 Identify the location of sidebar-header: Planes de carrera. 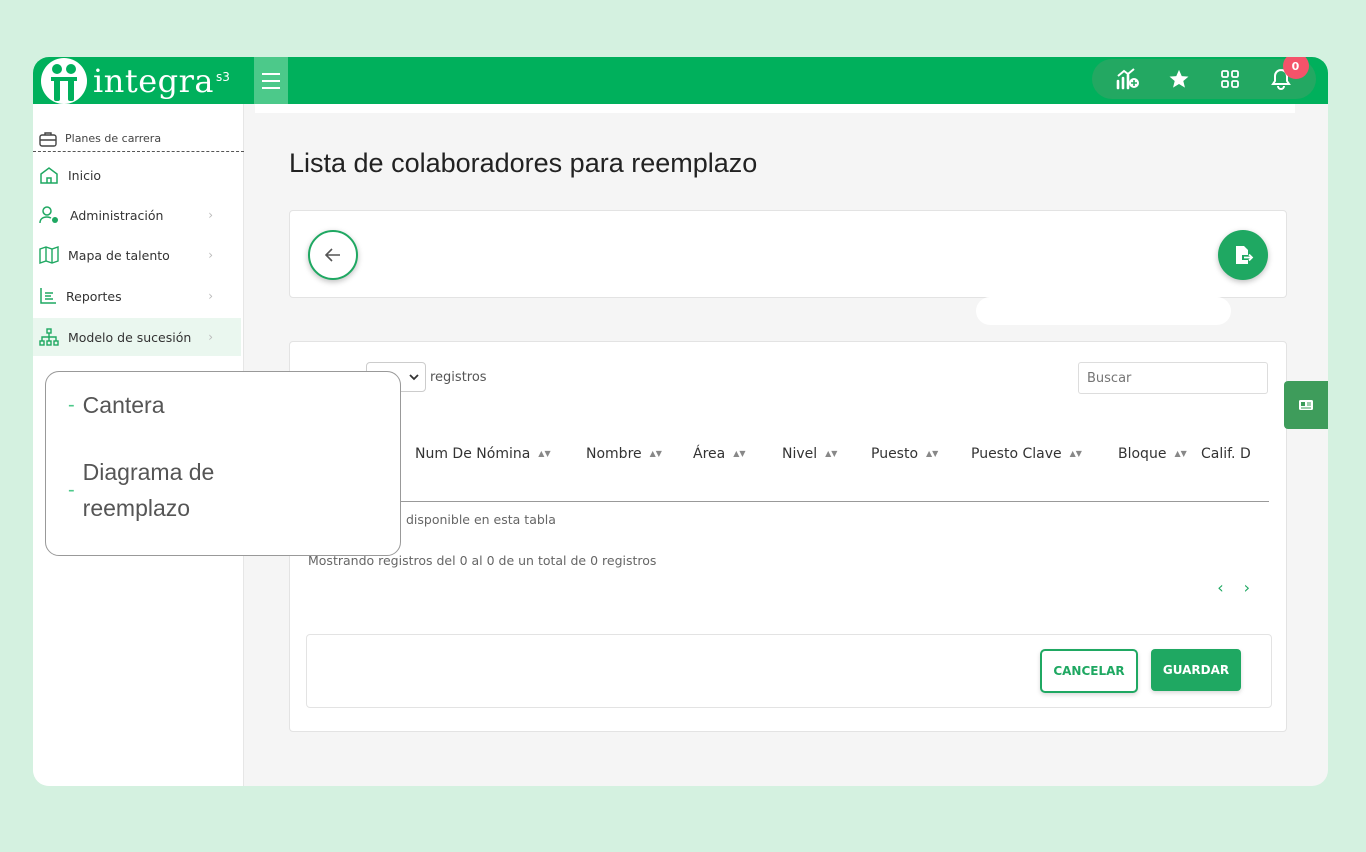
(138, 139).